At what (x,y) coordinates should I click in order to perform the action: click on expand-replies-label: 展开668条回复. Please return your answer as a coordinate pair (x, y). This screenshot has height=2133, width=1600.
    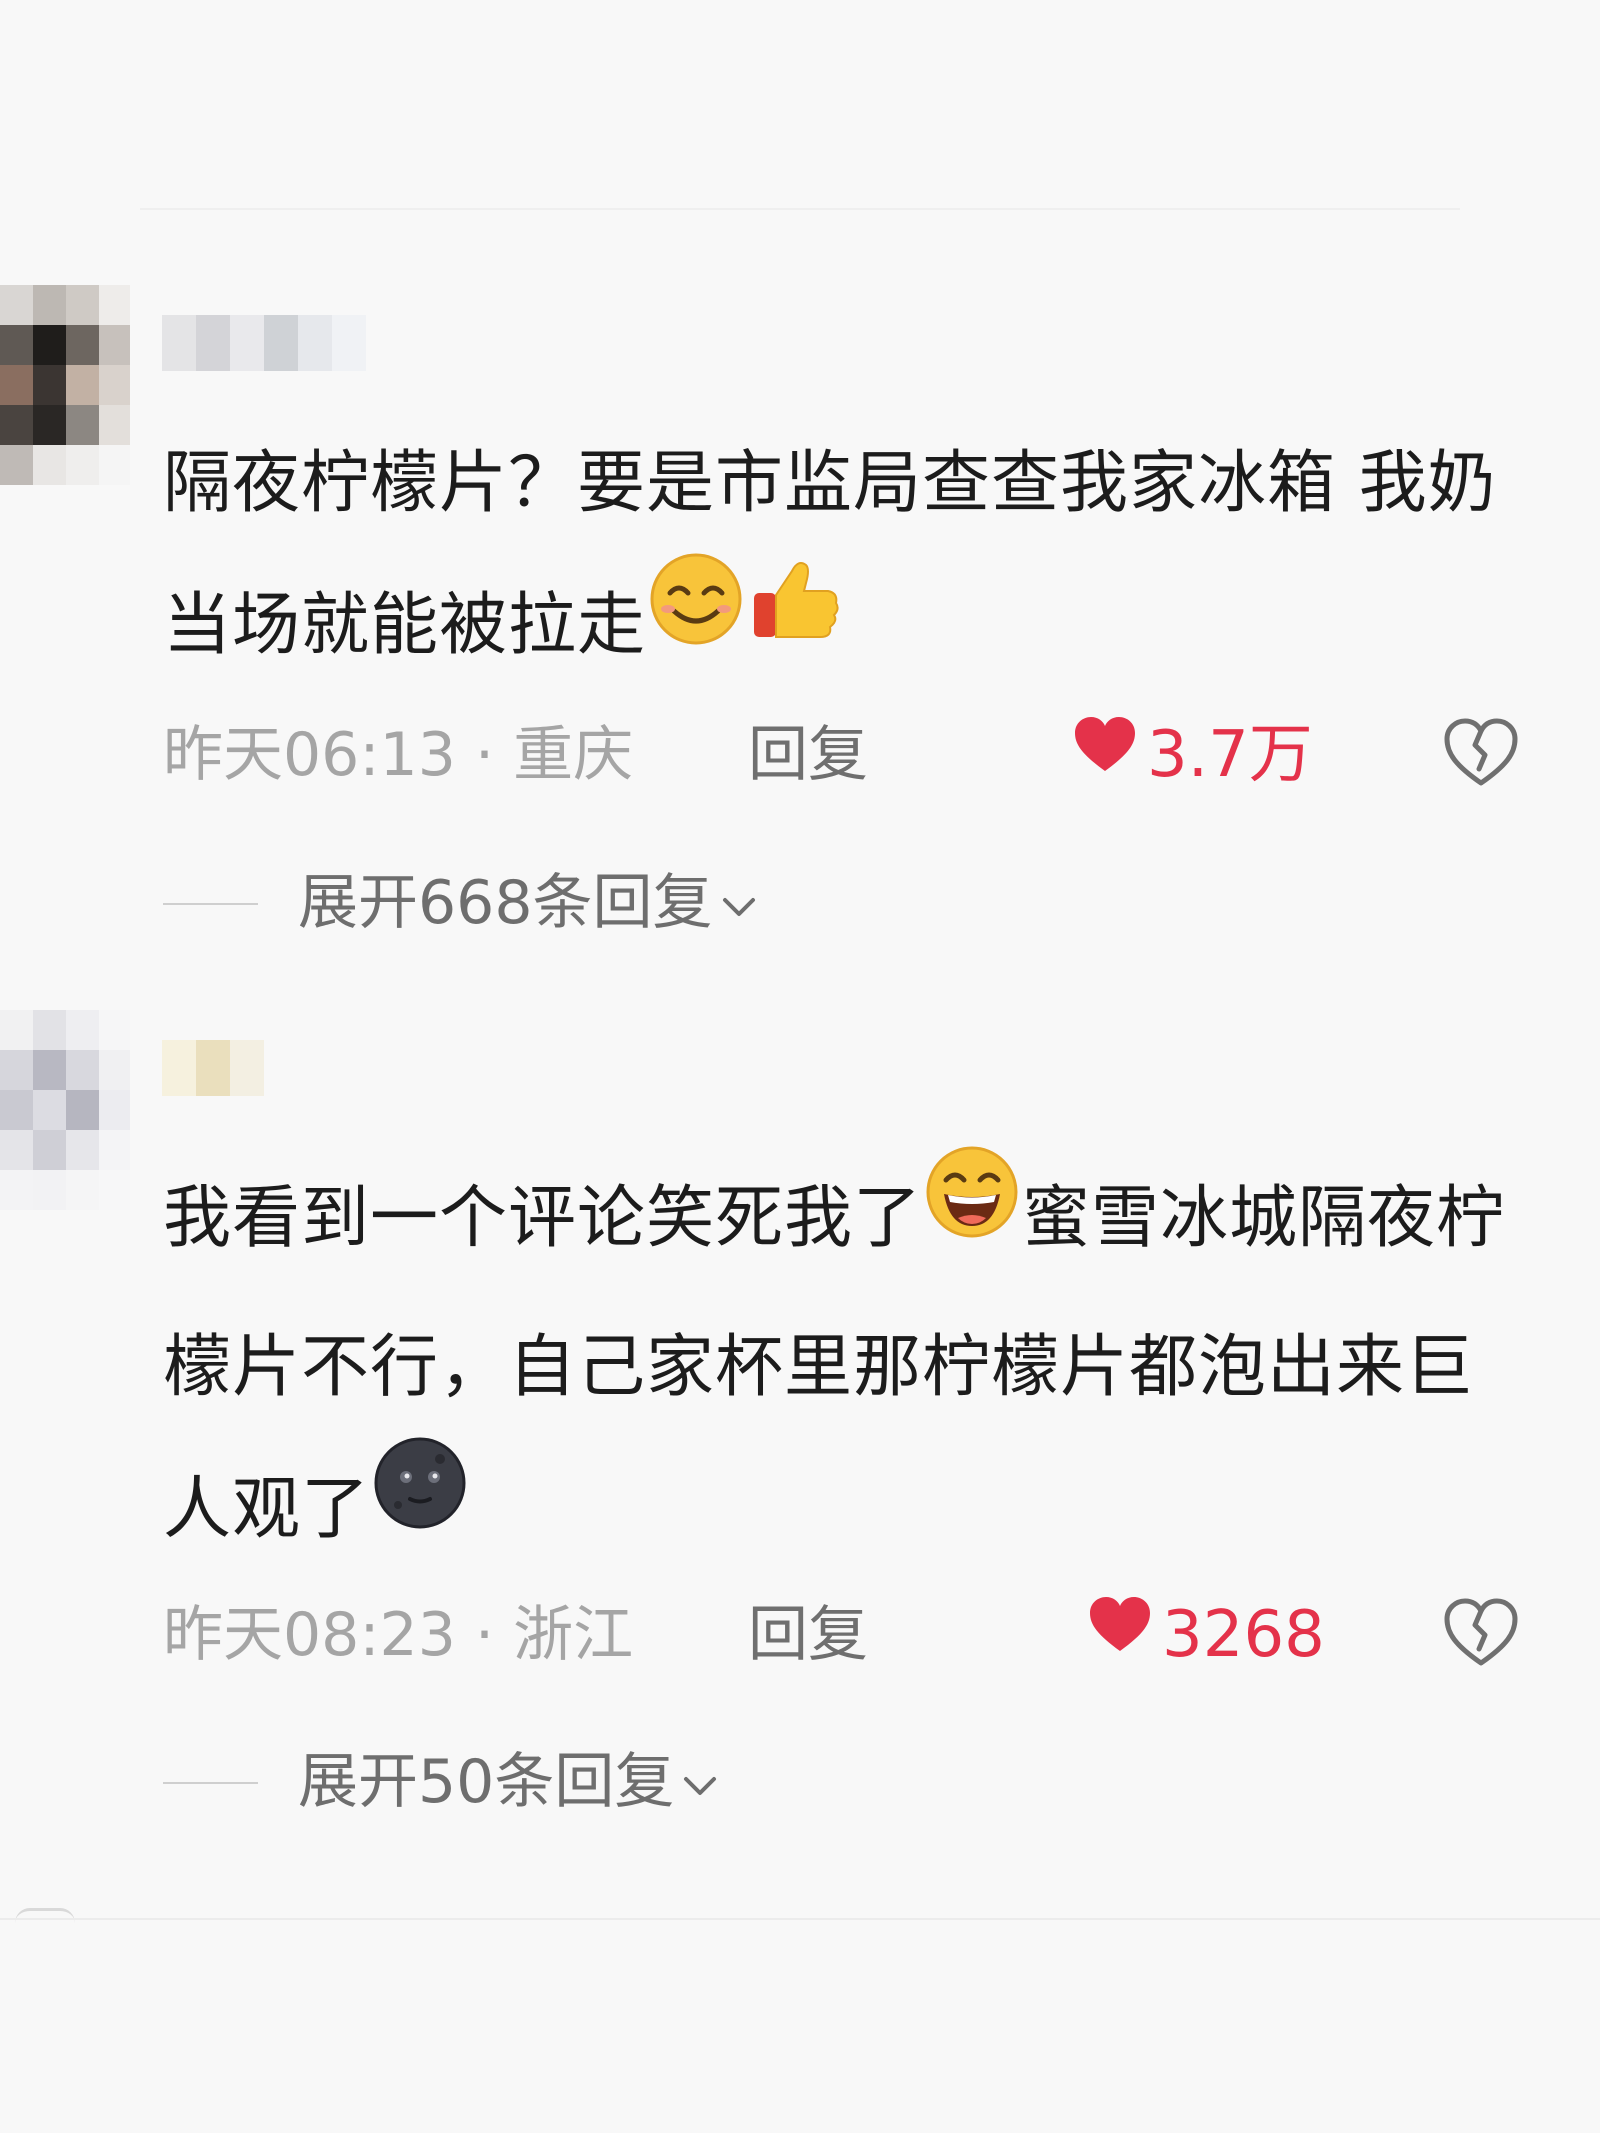
    Looking at the image, I should click on (505, 903).